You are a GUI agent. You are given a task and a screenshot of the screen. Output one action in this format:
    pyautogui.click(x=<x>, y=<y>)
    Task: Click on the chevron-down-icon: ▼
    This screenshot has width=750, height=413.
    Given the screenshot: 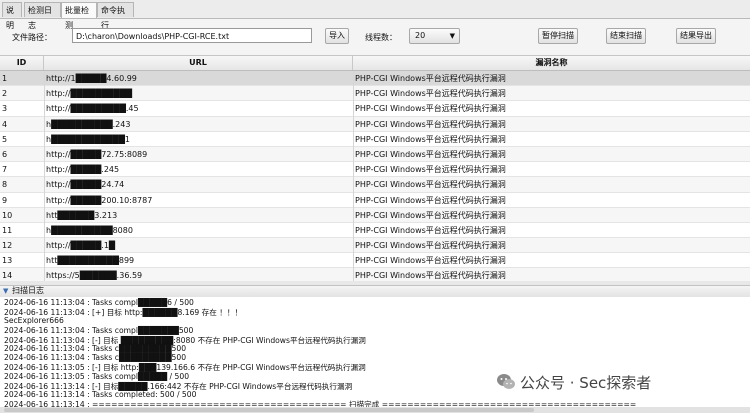 What is the action you would take?
    pyautogui.click(x=452, y=36)
    